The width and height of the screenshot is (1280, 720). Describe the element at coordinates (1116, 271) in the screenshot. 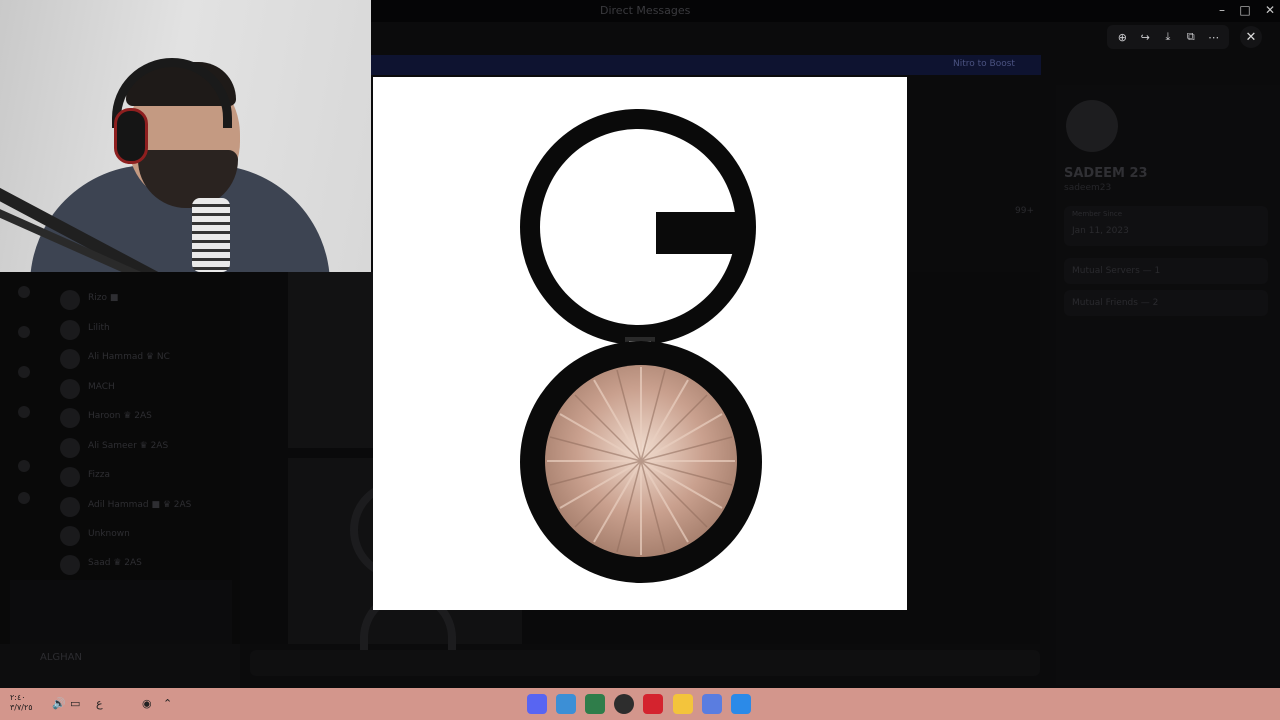

I see `mutual-servers-label: Mutual Servers — 1` at that location.